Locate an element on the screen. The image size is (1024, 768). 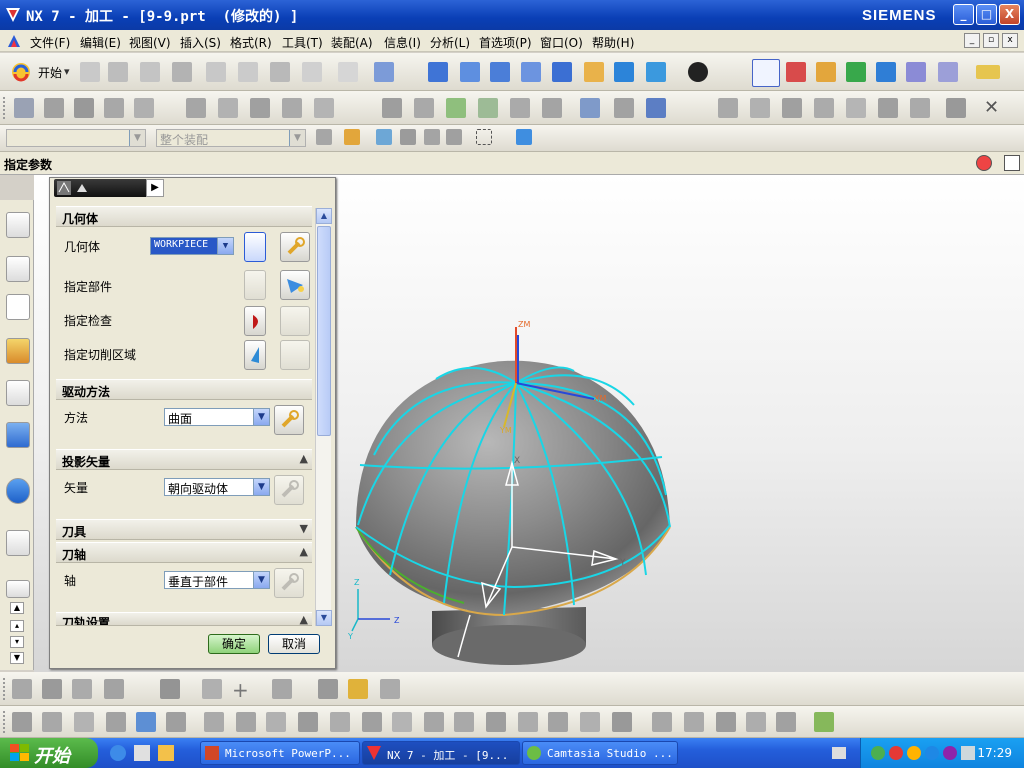
display-check-button is located at coordinates (295, 321).